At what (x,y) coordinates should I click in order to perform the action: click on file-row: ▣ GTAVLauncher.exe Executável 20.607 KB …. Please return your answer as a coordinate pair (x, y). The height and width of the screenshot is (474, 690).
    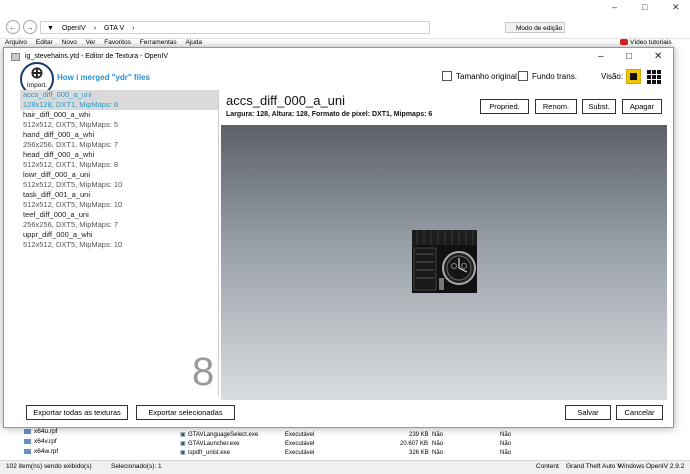
    Looking at the image, I should click on (413, 444).